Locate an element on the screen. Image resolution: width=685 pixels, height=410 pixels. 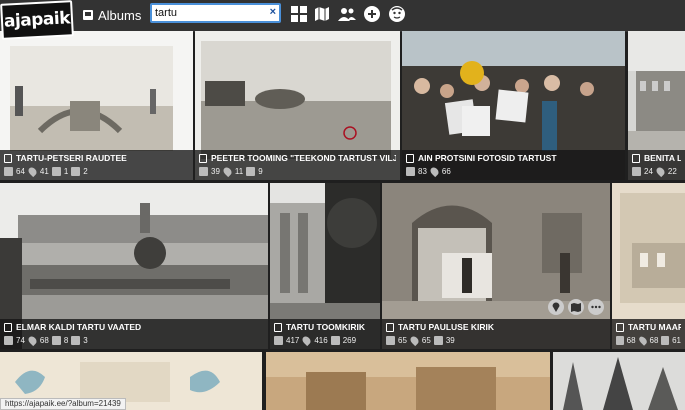
photos-count: 83 is located at coordinates (422, 171).